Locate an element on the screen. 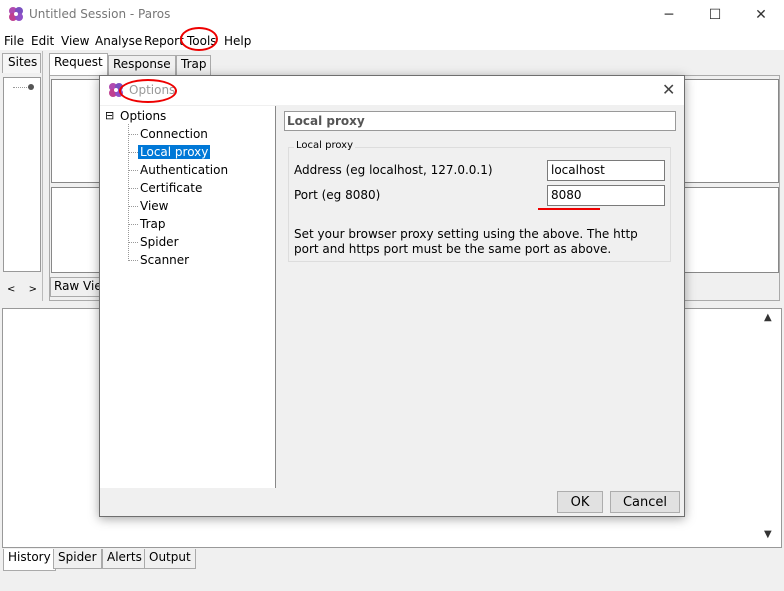  port-annotation-underline is located at coordinates (569, 209).